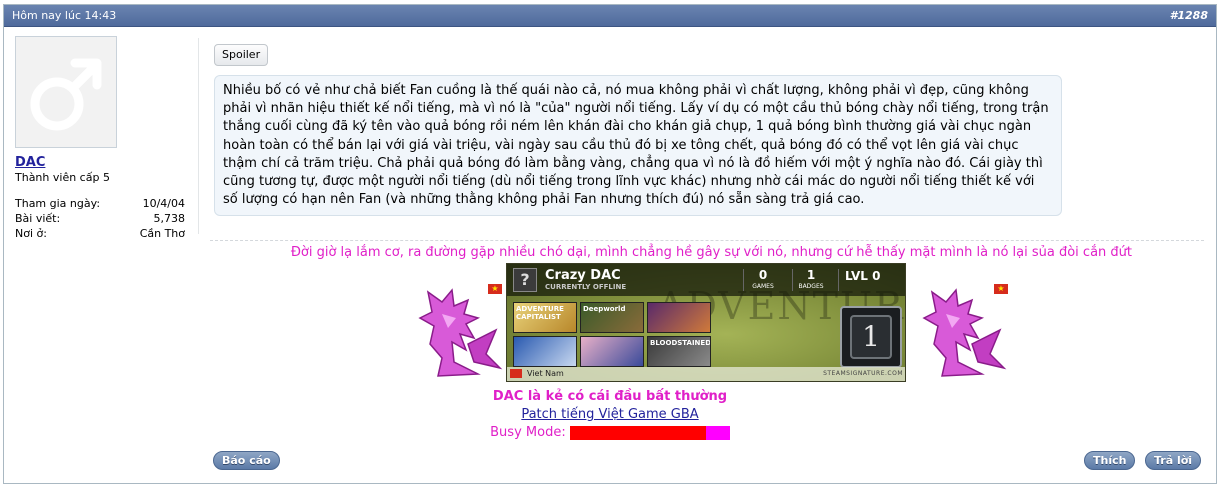  I want to click on male-symbol-icon, so click(66, 94).